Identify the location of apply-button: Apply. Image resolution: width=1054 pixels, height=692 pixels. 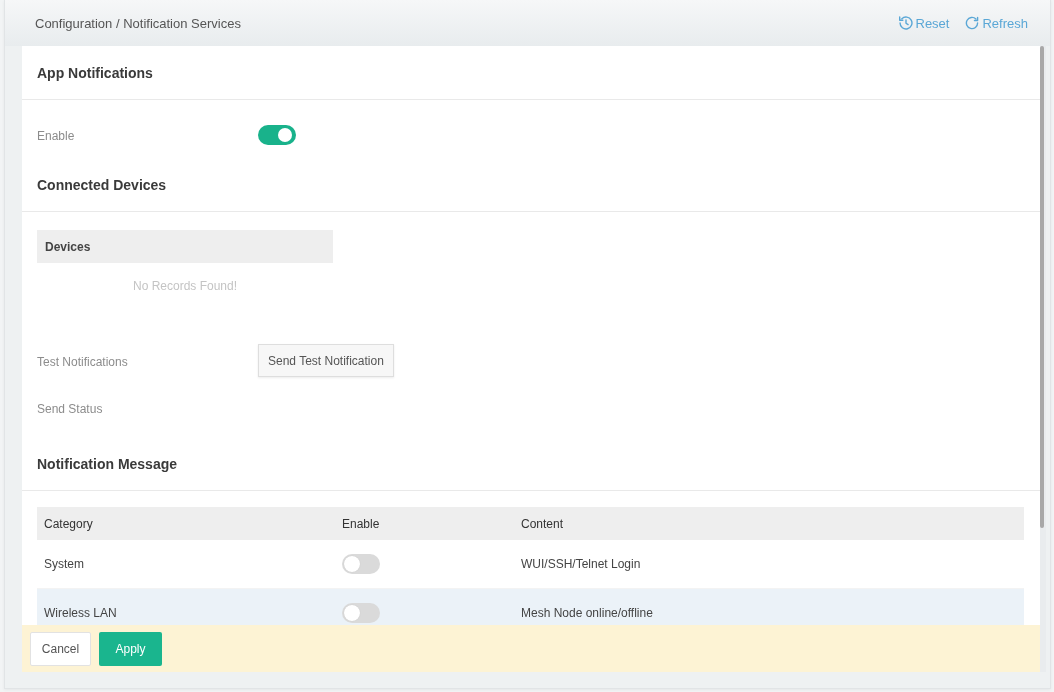
(130, 648).